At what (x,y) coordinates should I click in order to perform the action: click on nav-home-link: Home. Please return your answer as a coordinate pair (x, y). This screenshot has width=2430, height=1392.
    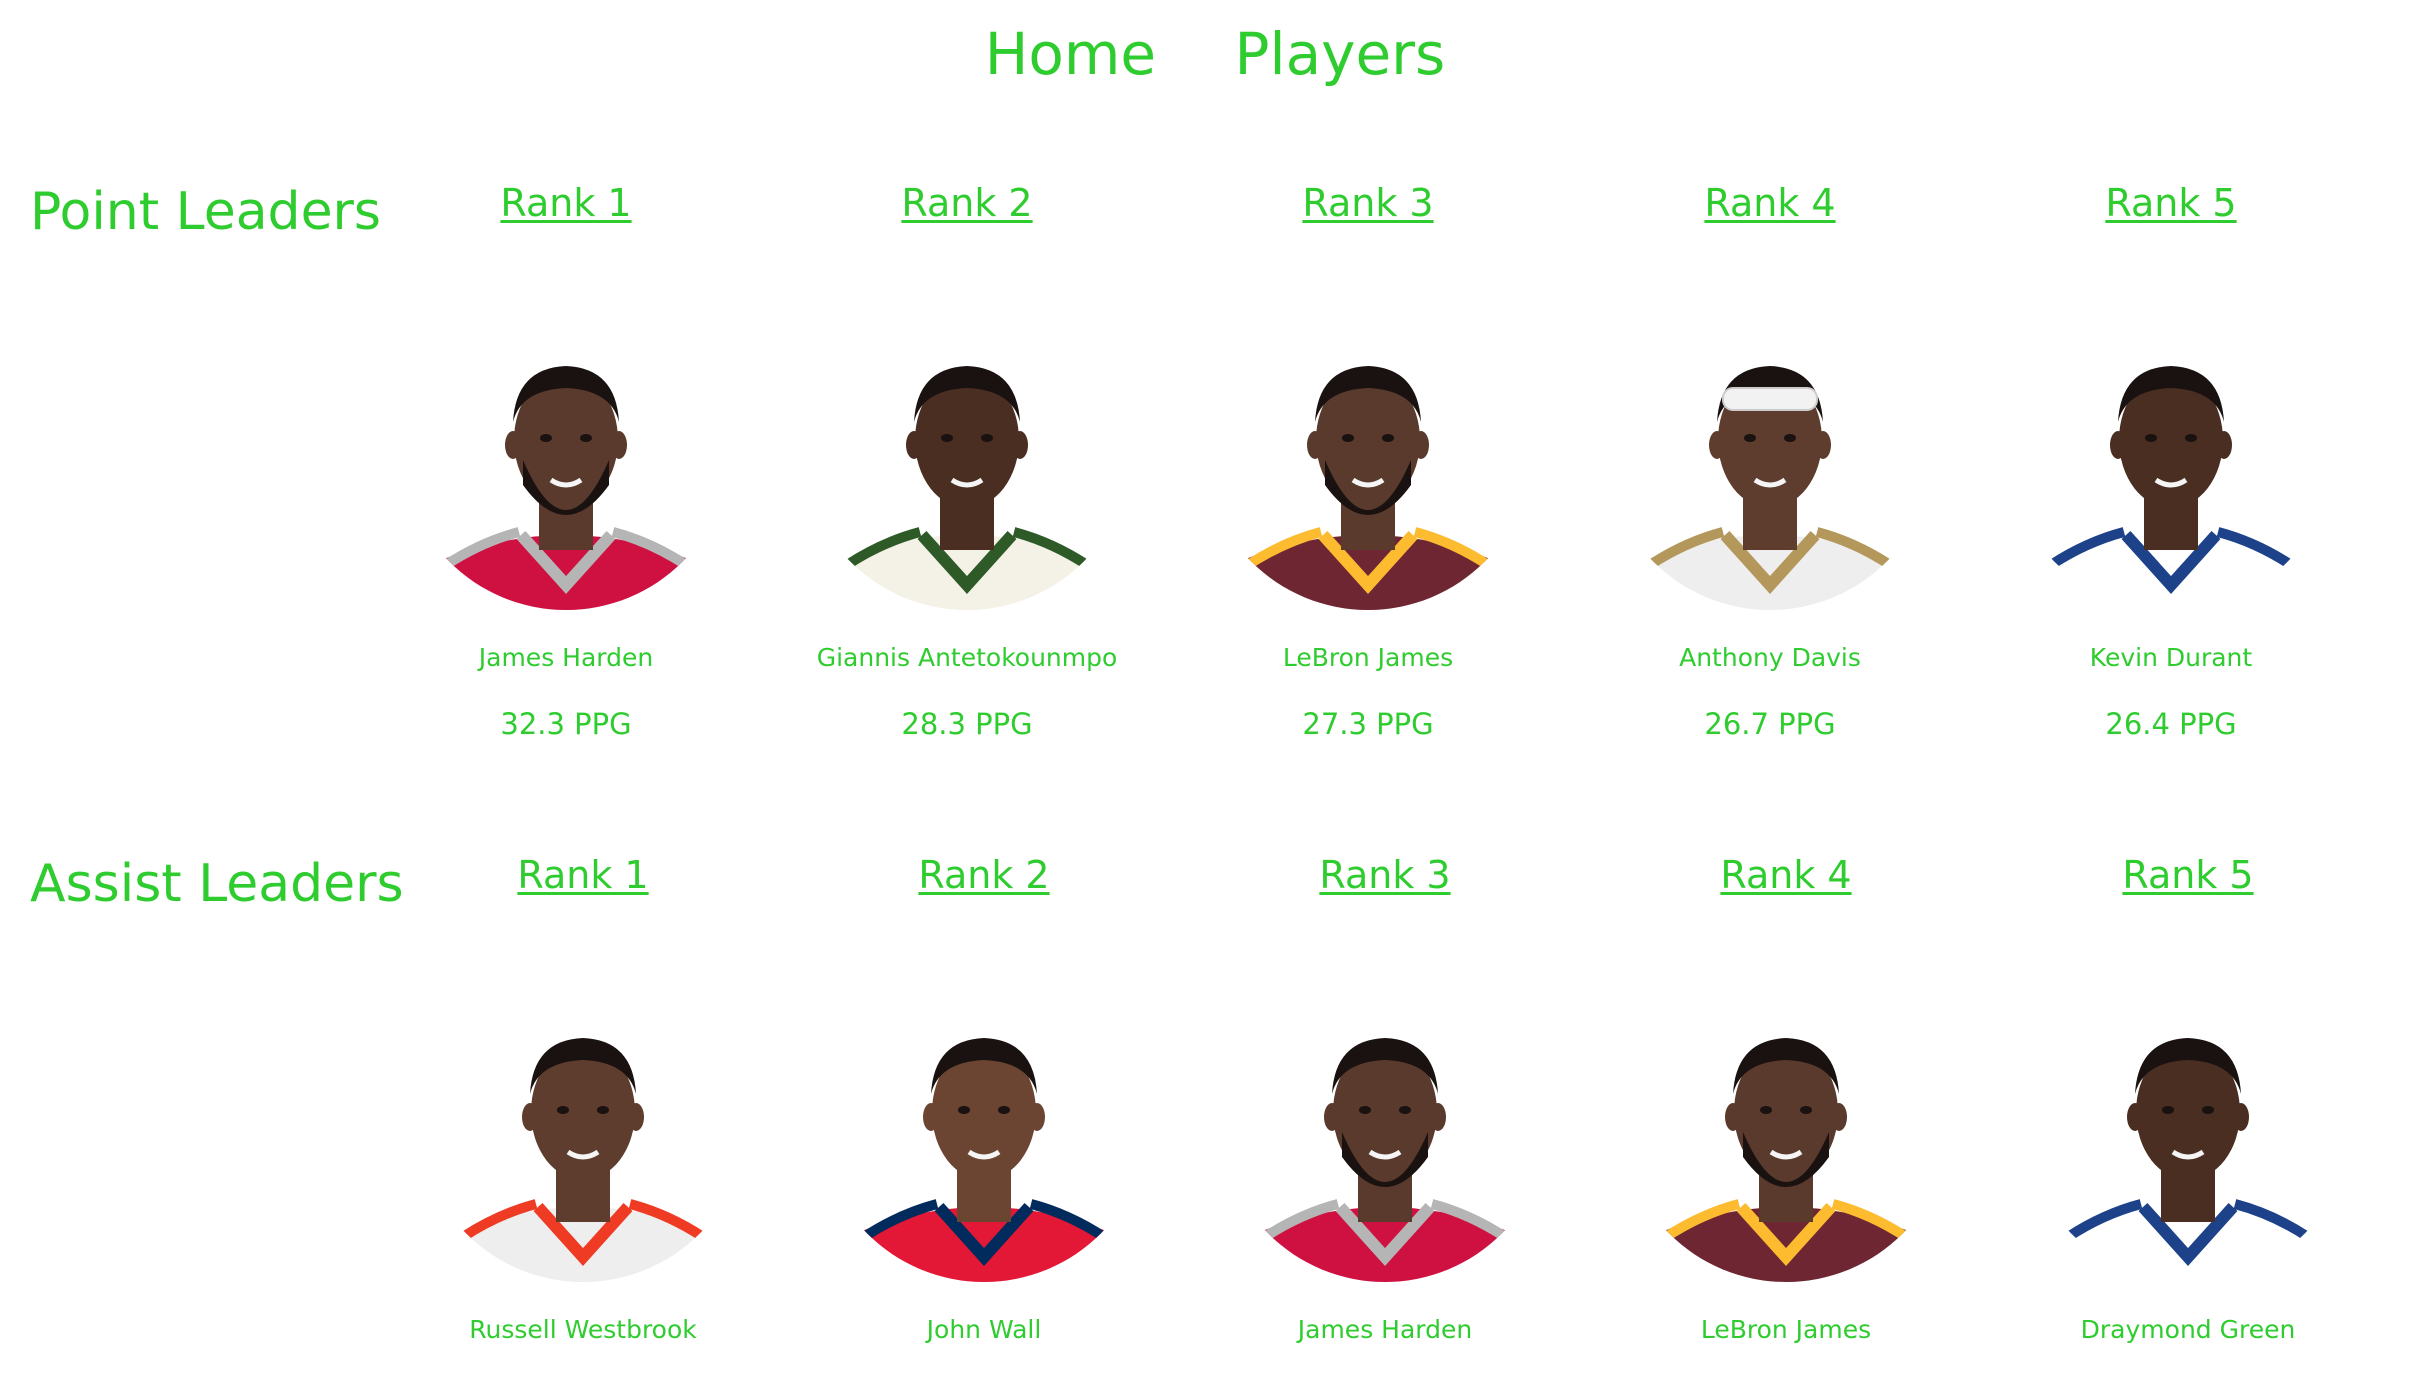
    Looking at the image, I should click on (1070, 54).